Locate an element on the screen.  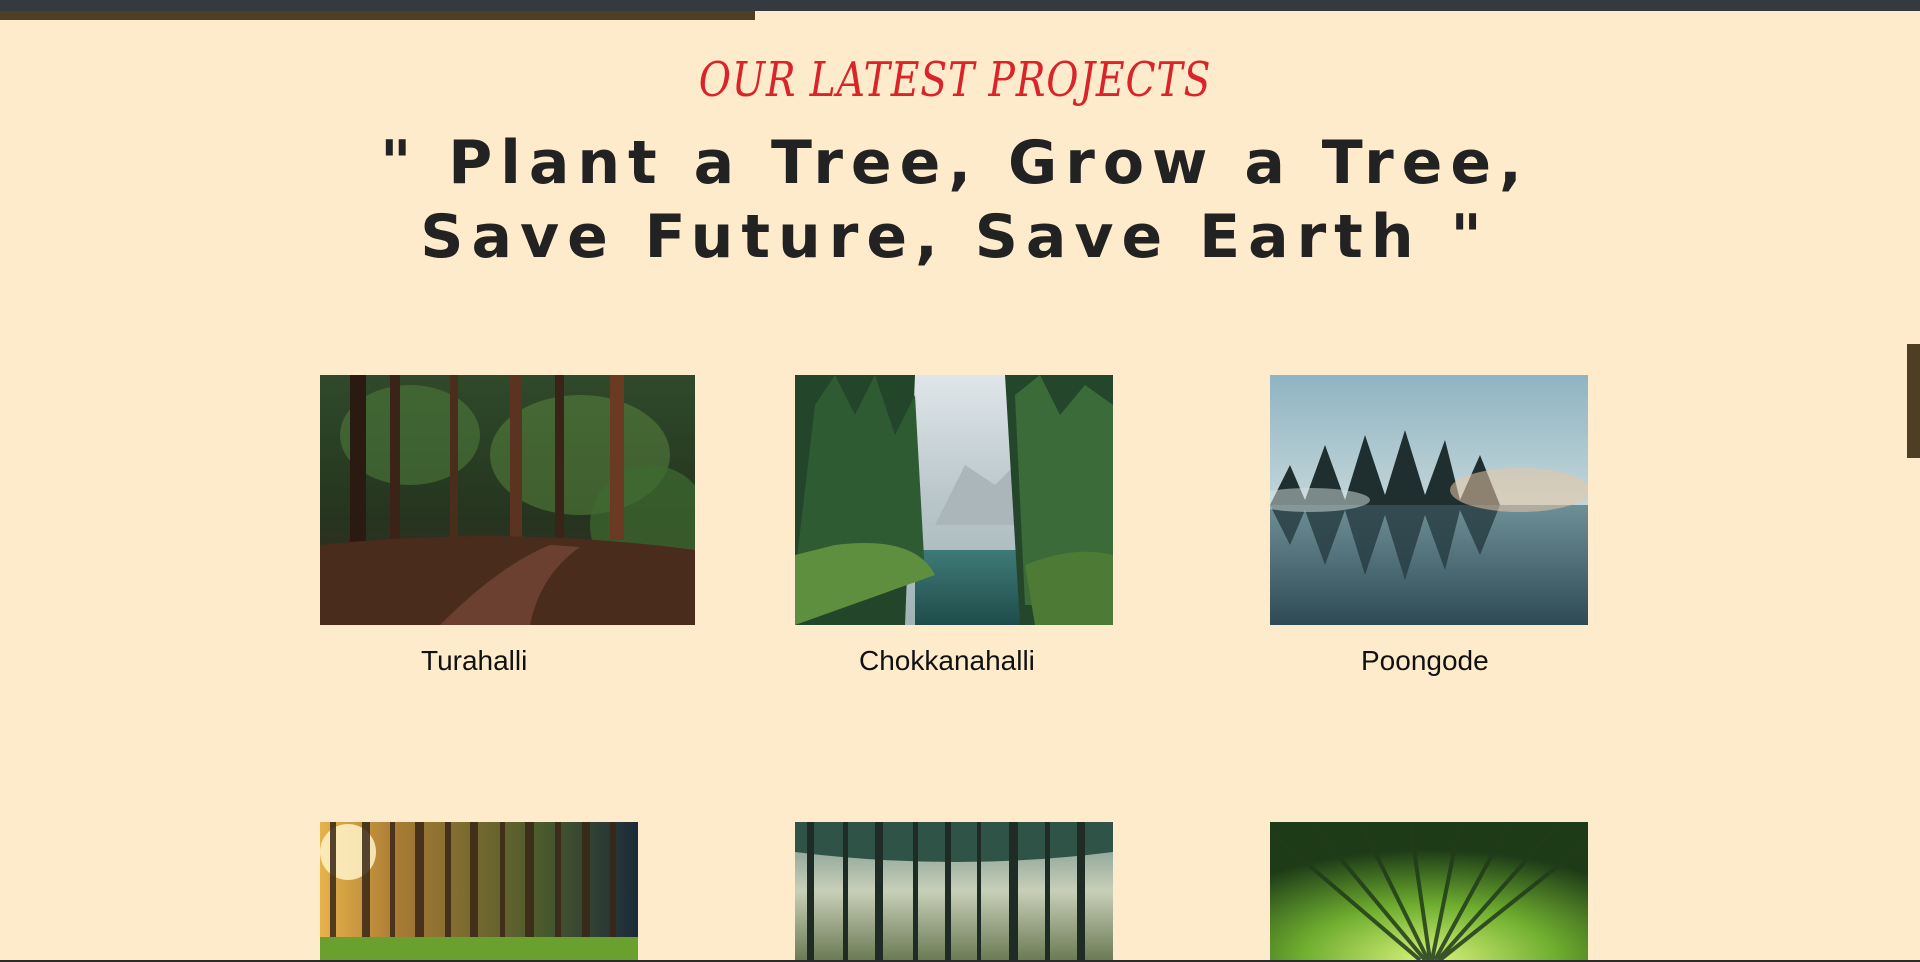
forest-lake-photo is located at coordinates (954, 500).